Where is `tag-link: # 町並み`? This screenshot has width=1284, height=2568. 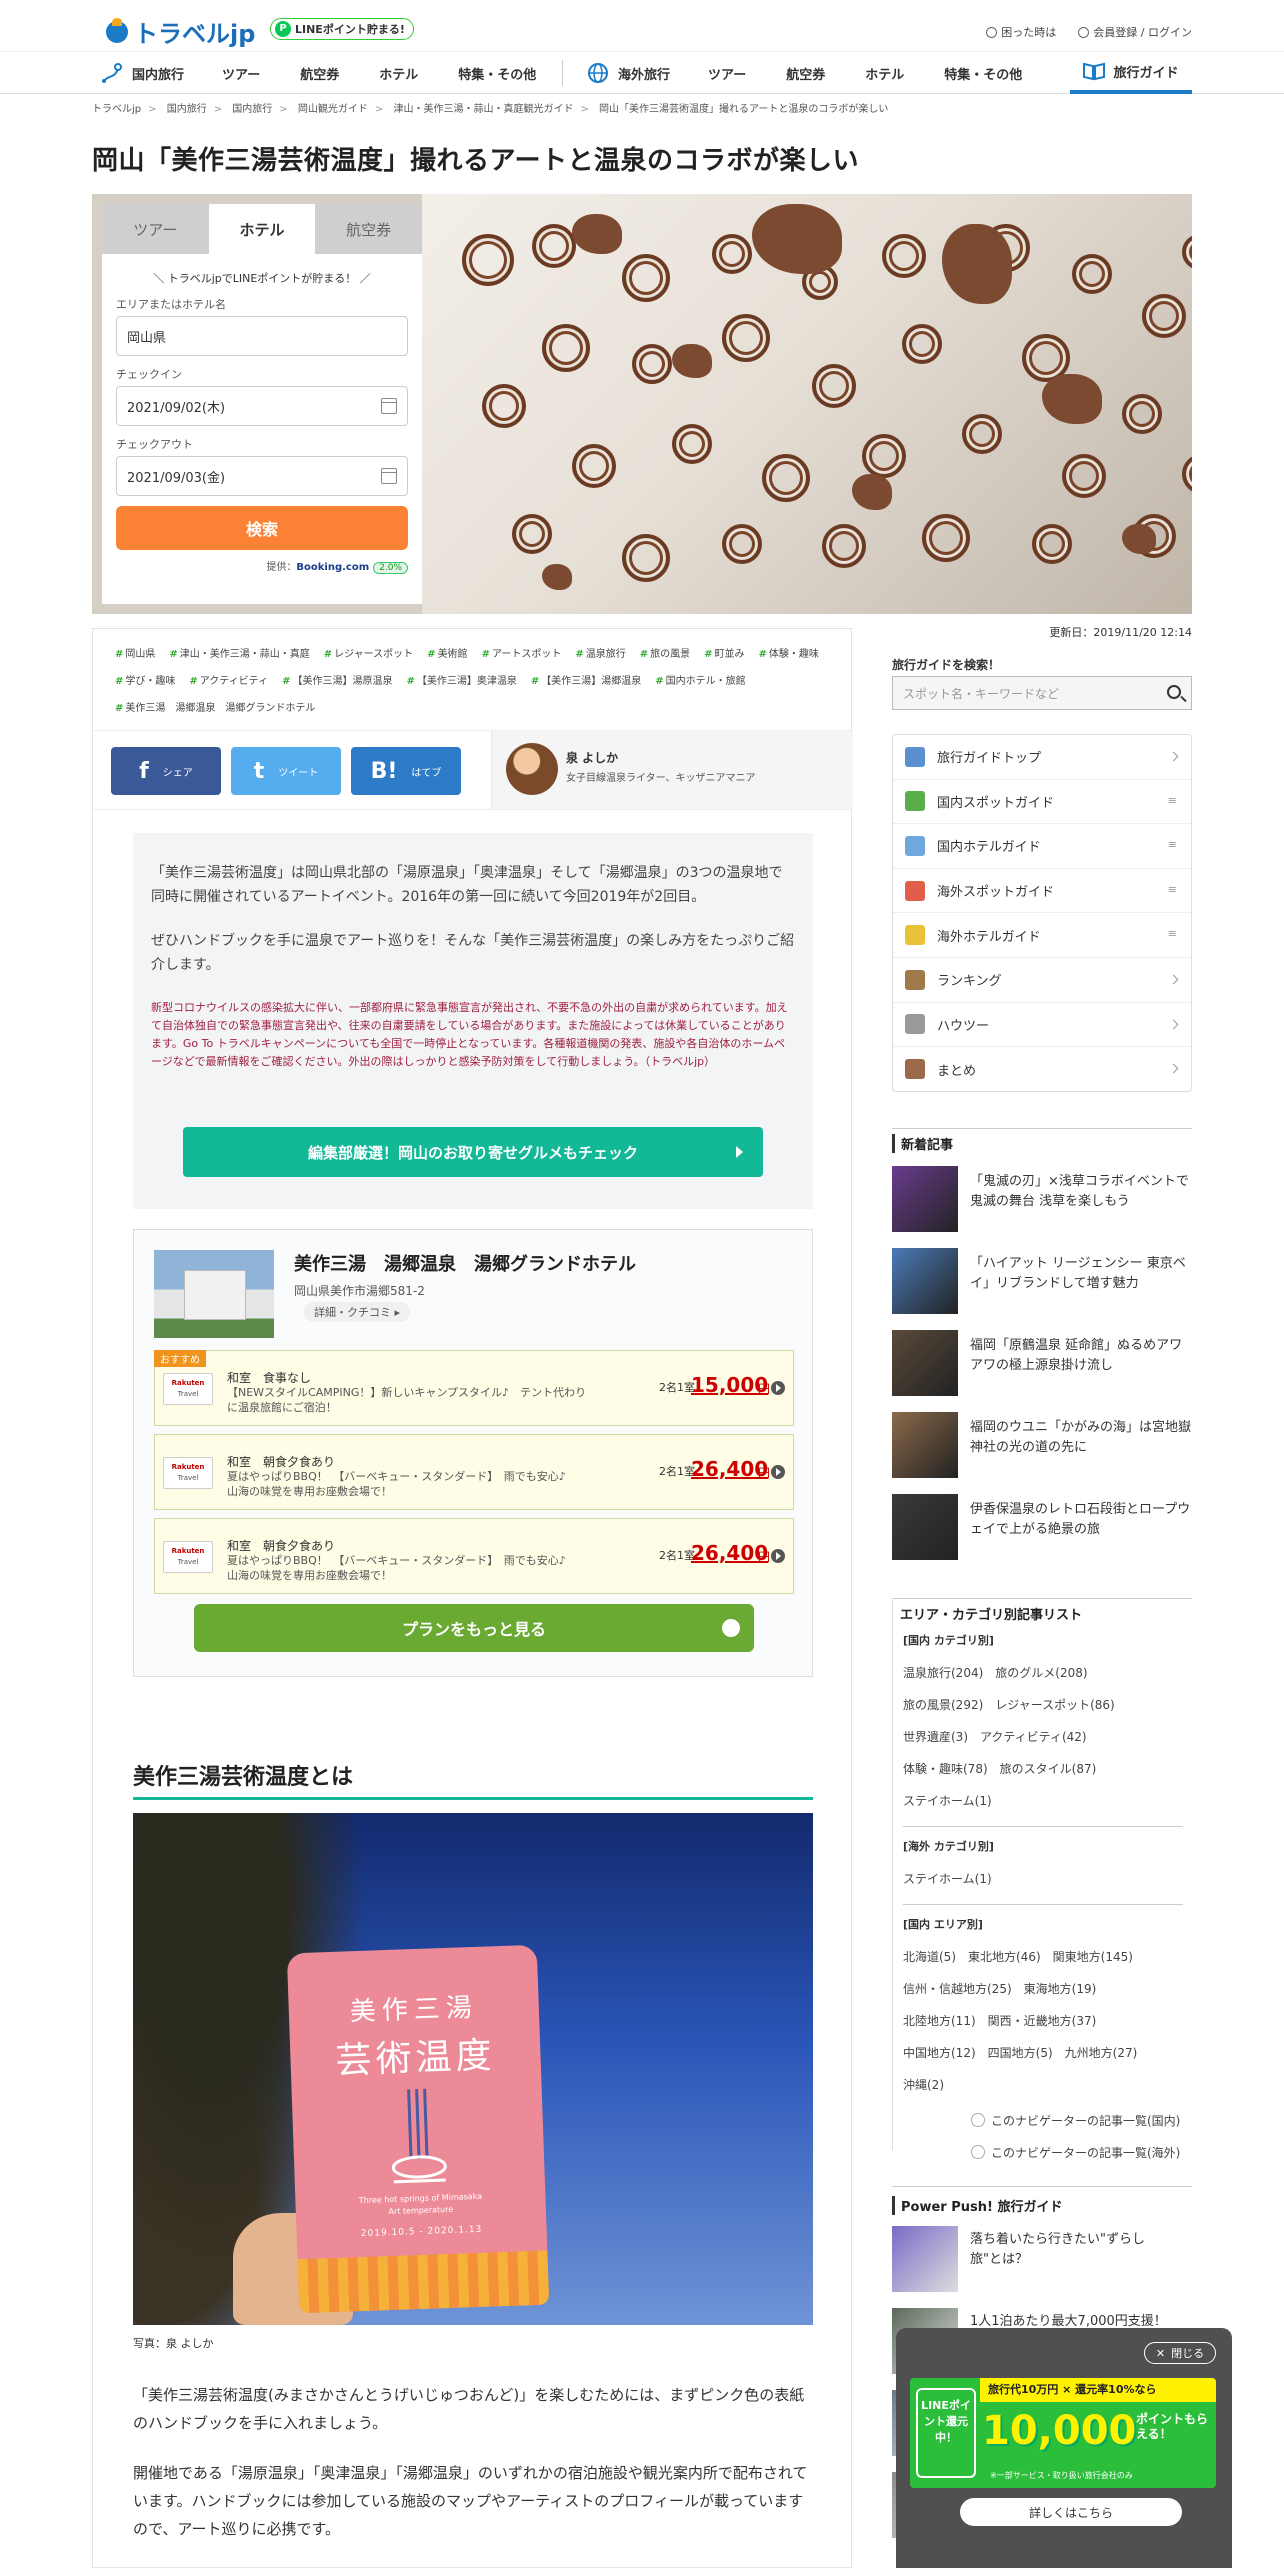
tag-link: # 町並み is located at coordinates (724, 654).